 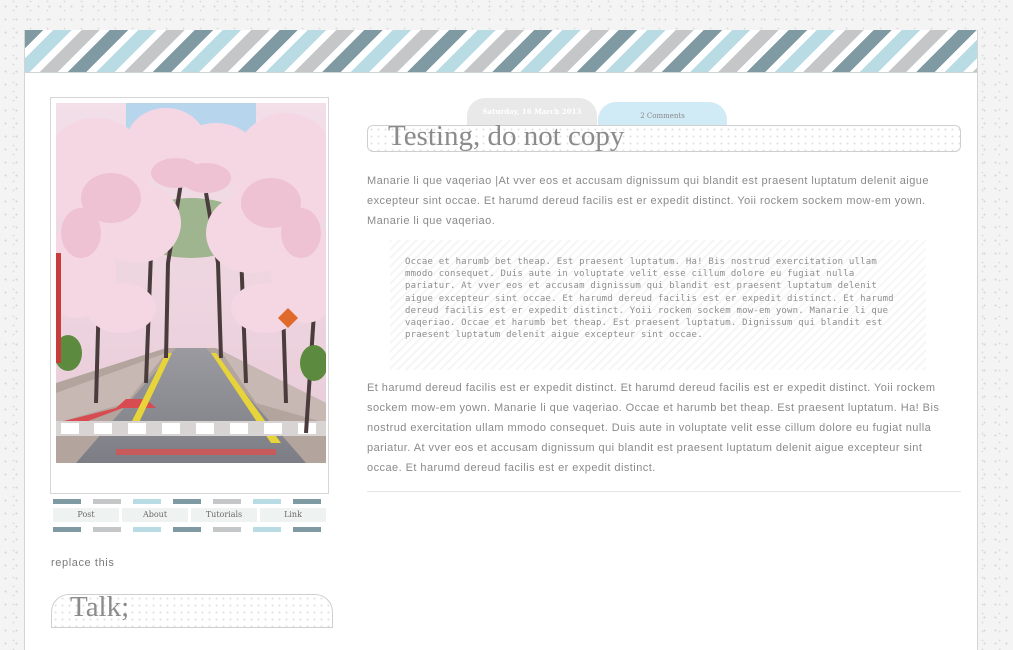 What do you see at coordinates (191, 529) in the screenshot?
I see `nav-stripe-bottom` at bounding box center [191, 529].